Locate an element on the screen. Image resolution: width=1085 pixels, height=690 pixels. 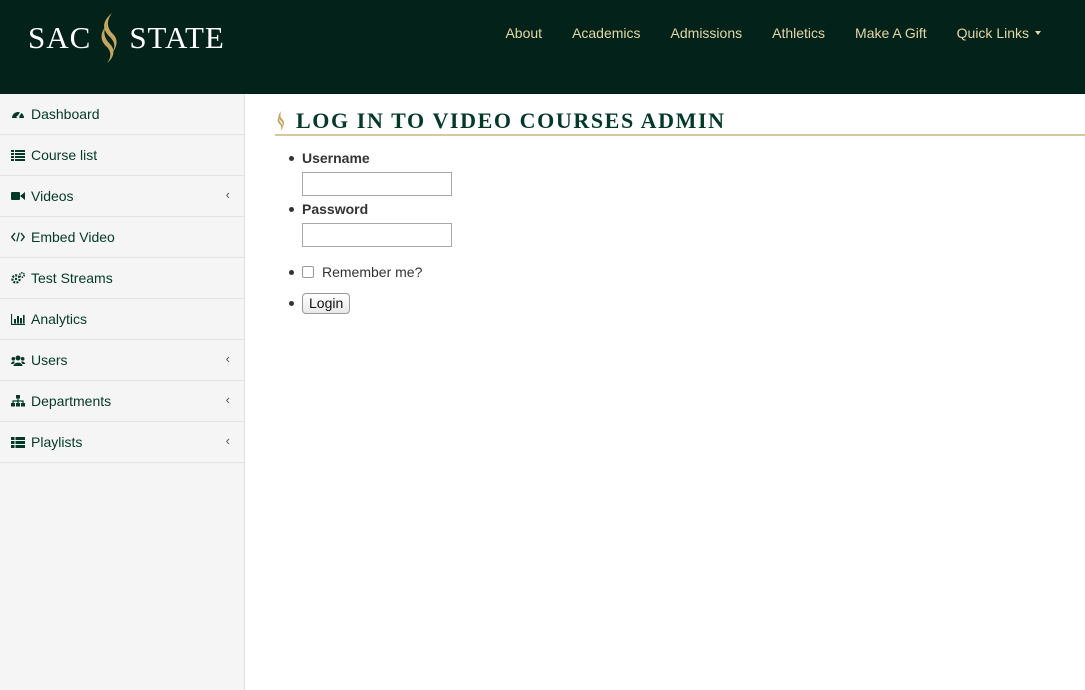
username-row: Username is located at coordinates (687, 175).